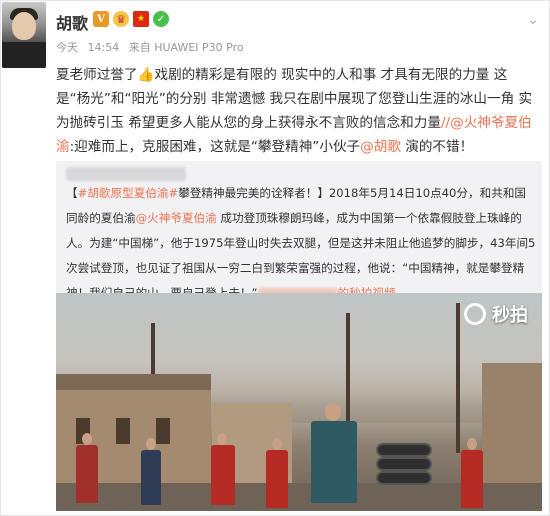 The height and width of the screenshot is (516, 550). Describe the element at coordinates (475, 314) in the screenshot. I see `miaopai-logo-icon` at that location.